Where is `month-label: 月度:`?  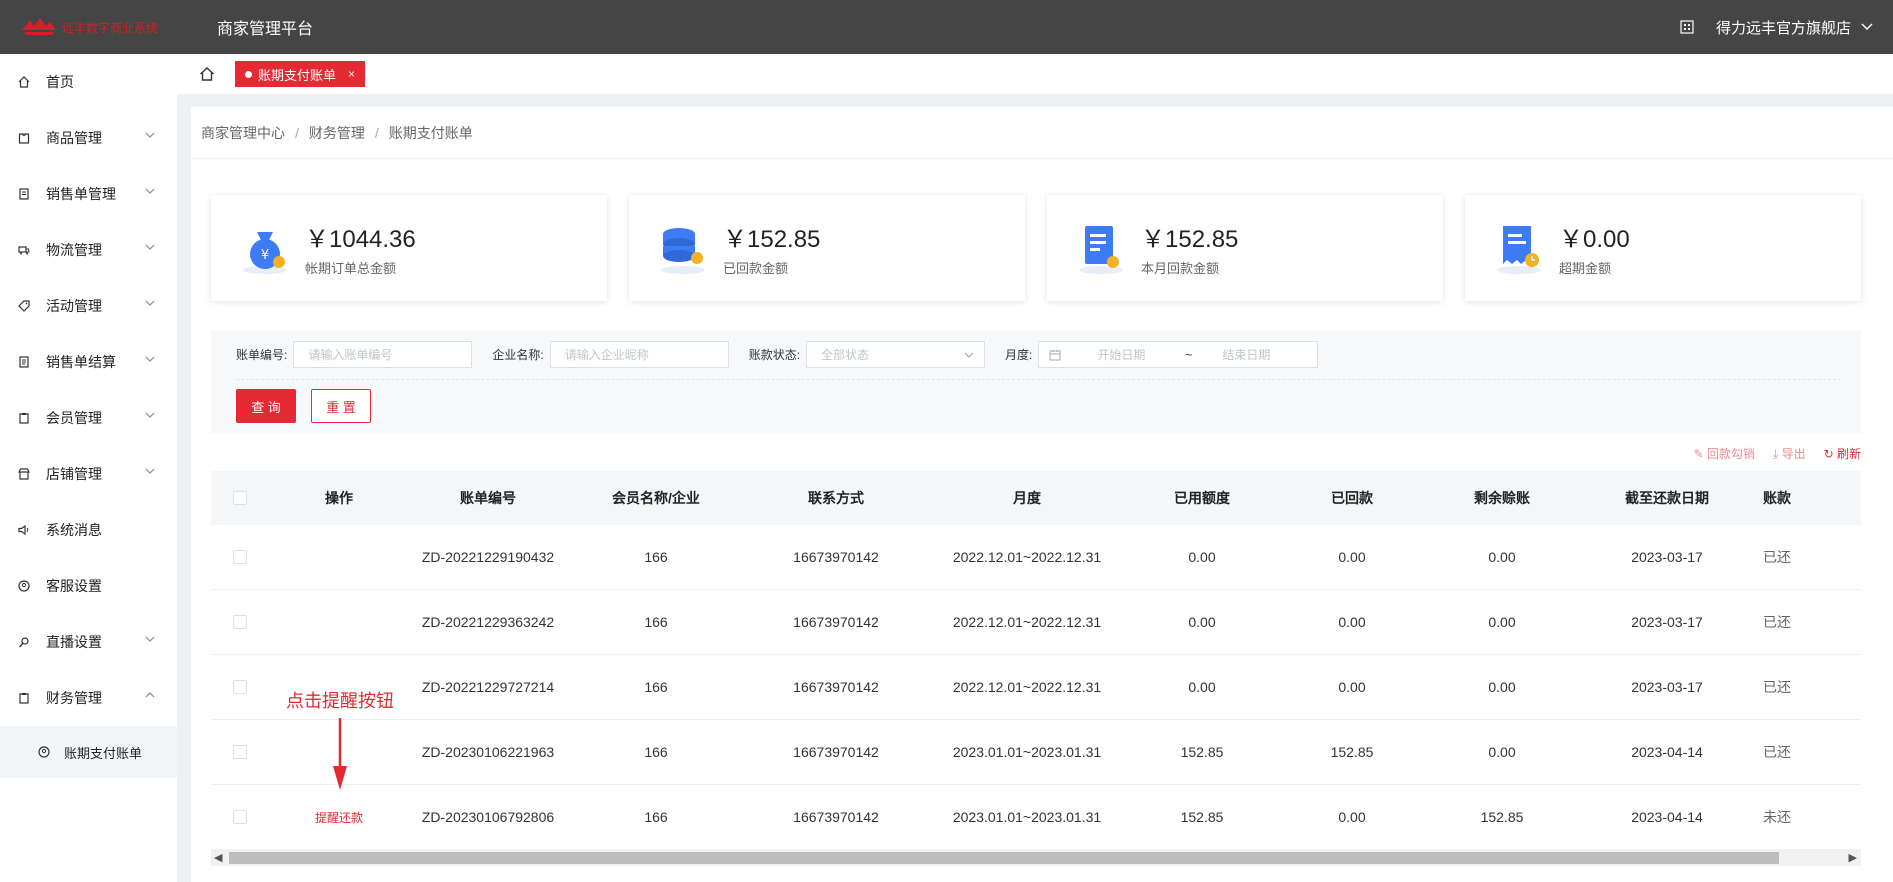 month-label: 月度: is located at coordinates (1019, 355).